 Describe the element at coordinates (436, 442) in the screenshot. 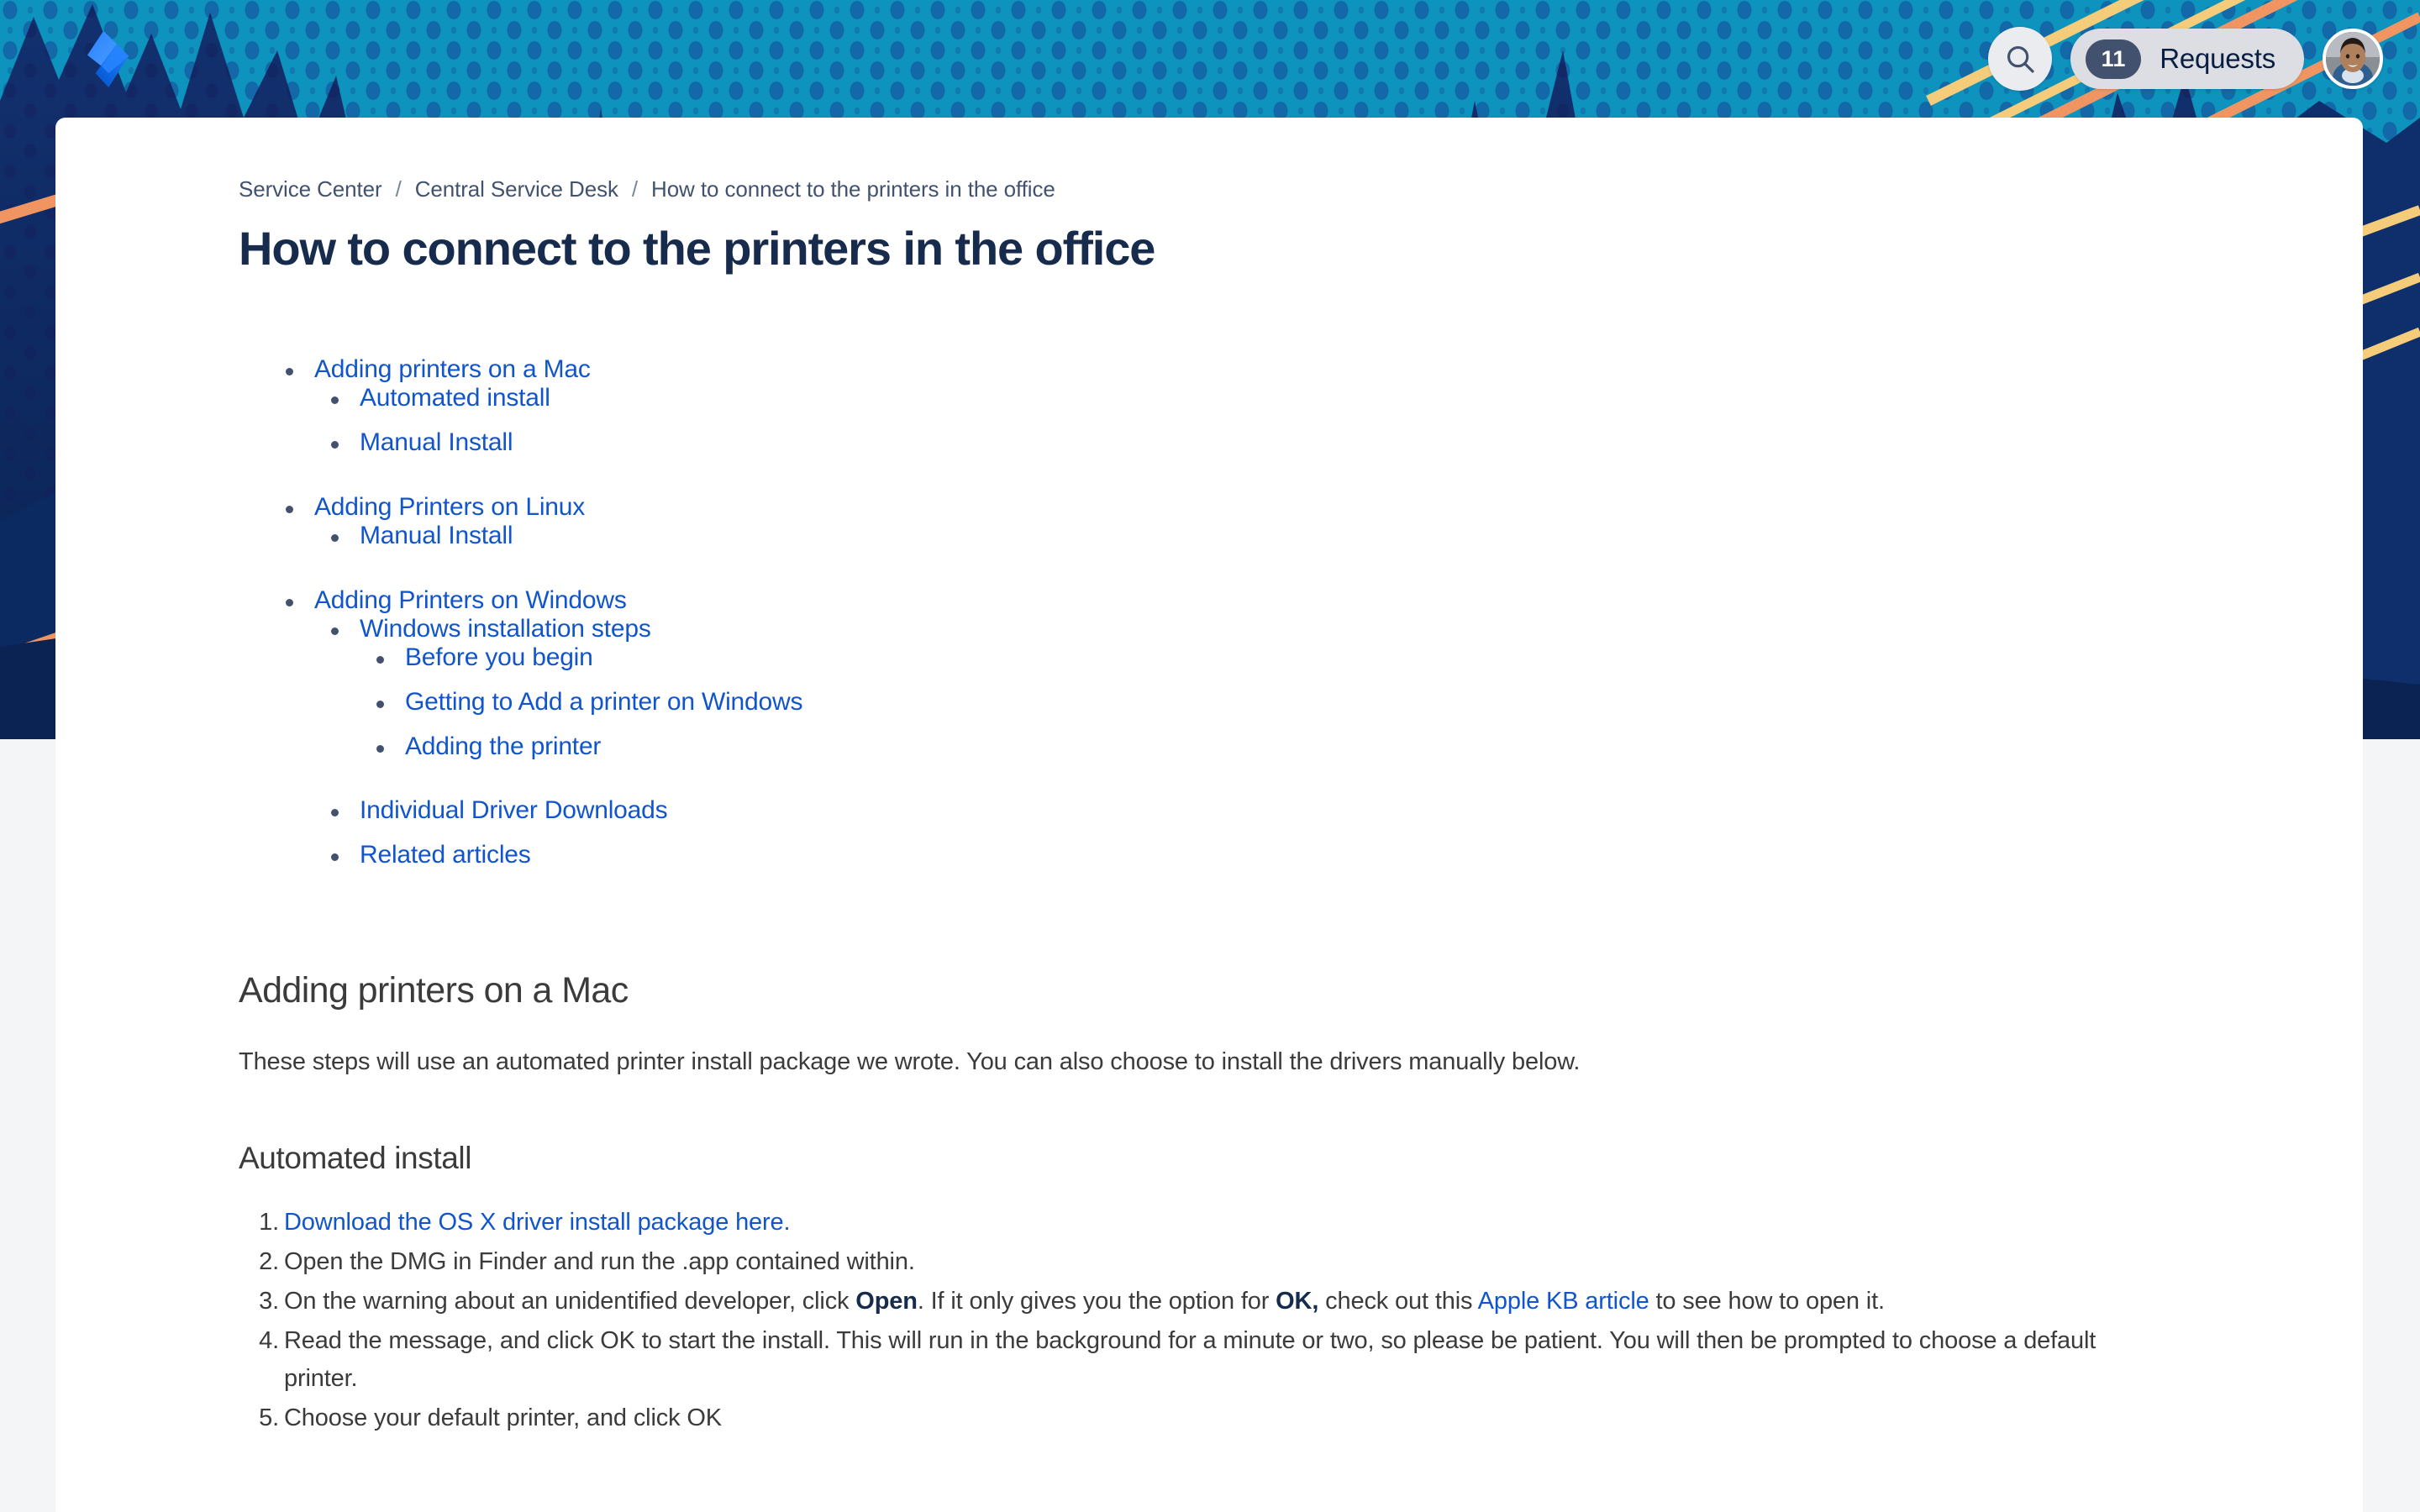

I see `toc-link-manual-install-mac: Manual Install` at that location.